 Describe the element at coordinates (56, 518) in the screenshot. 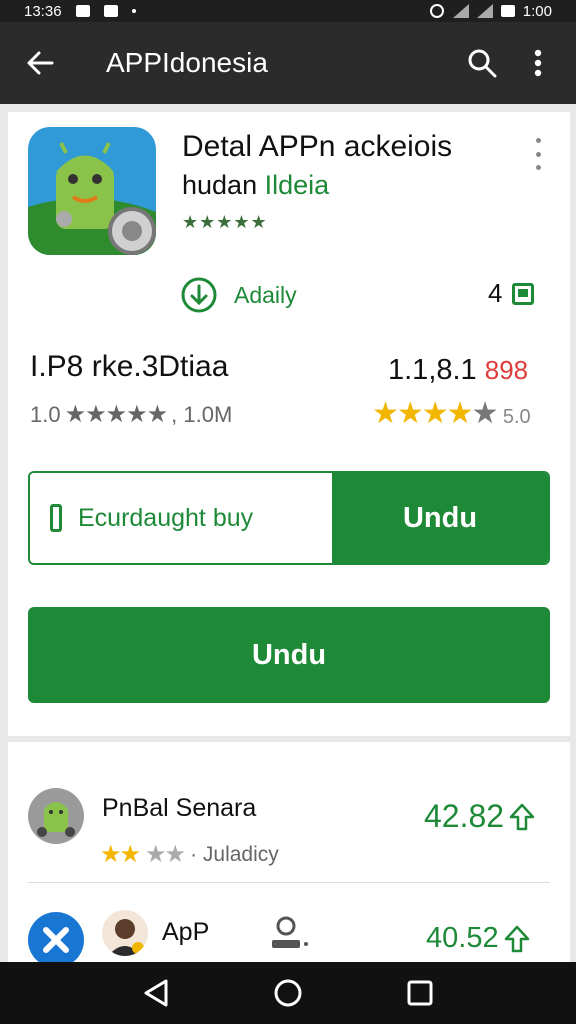

I see `phone-icon` at that location.